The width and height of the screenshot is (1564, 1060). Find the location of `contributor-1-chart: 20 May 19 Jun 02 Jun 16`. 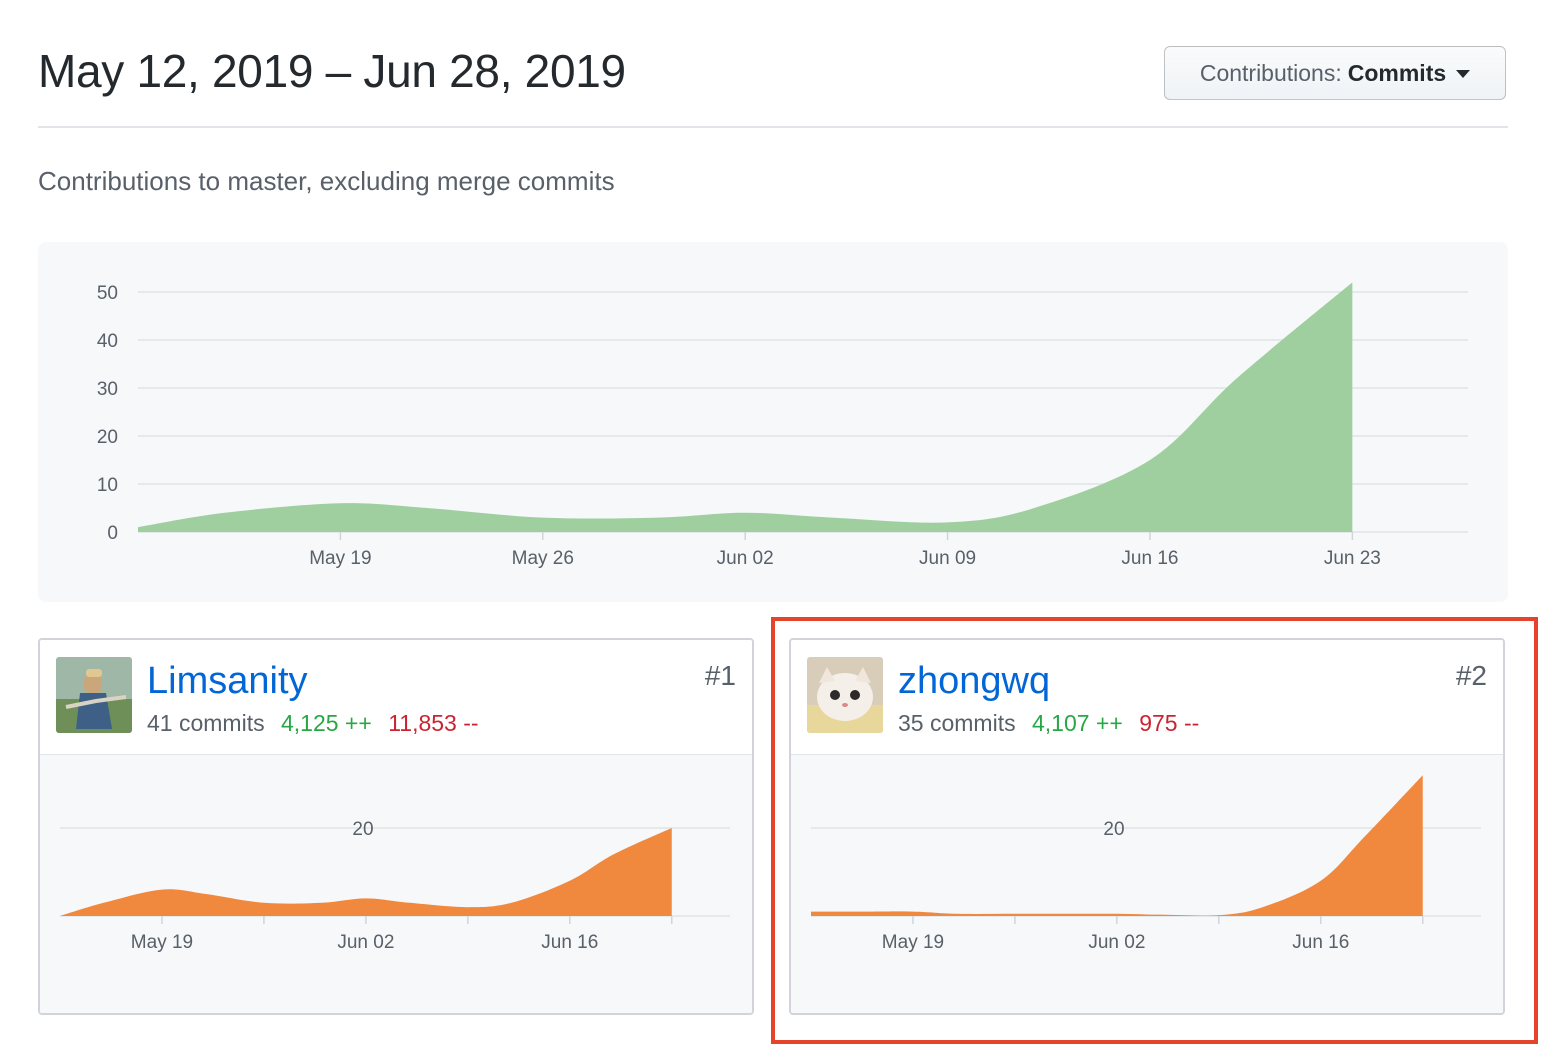

contributor-1-chart: 20 May 19 Jun 02 Jun 16 is located at coordinates (395, 886).